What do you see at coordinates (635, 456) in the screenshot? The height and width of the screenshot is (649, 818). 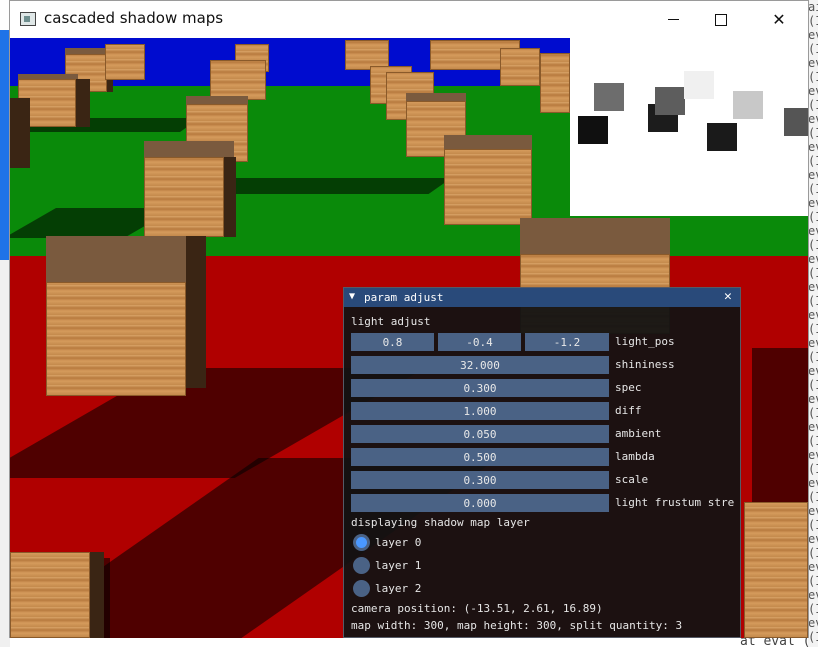 I see `lambda-label: lambda` at bounding box center [635, 456].